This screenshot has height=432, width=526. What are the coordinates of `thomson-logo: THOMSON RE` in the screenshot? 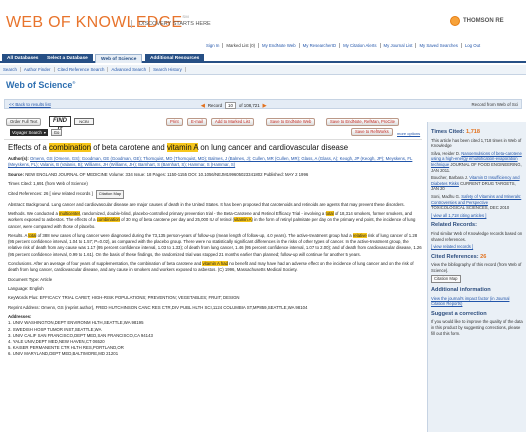 It's located at (477, 21).